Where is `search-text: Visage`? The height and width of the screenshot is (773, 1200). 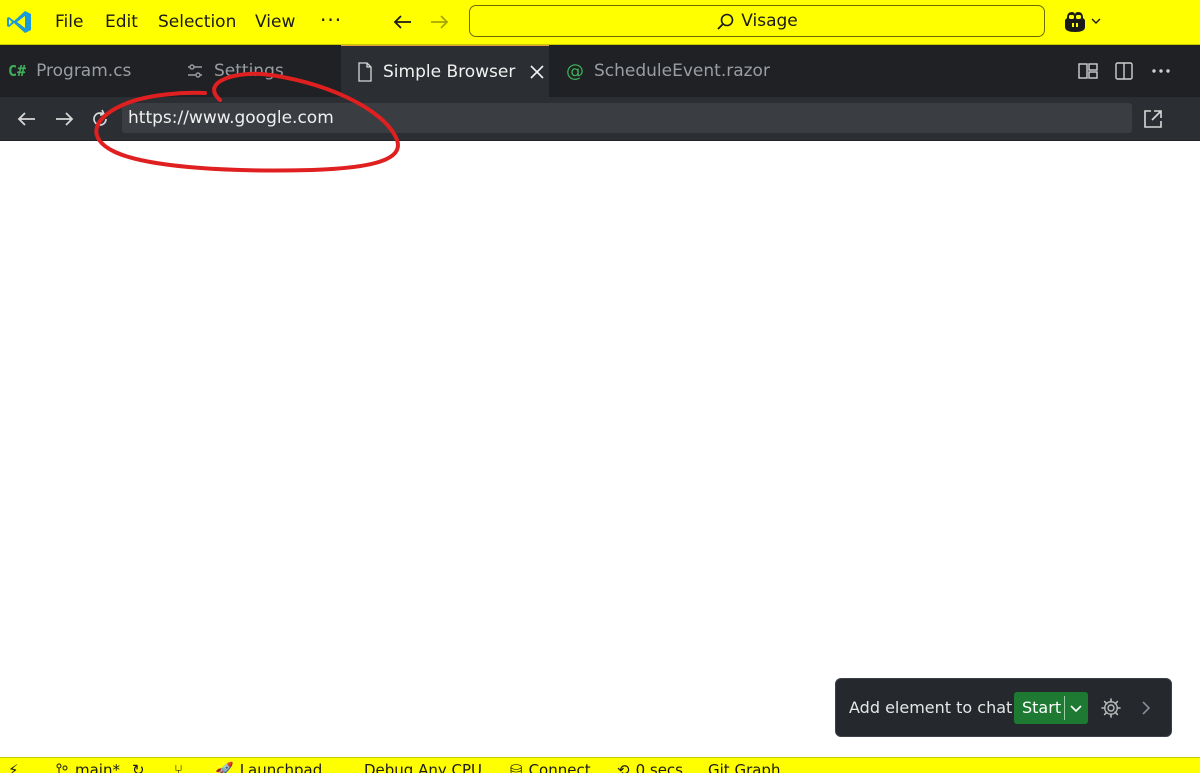 search-text: Visage is located at coordinates (769, 21).